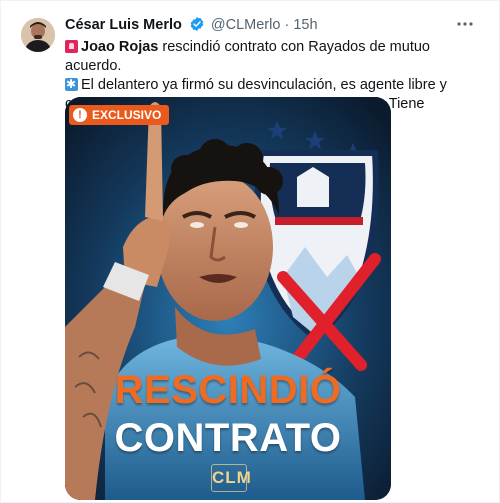  What do you see at coordinates (465, 24) in the screenshot?
I see `more-options-icon` at bounding box center [465, 24].